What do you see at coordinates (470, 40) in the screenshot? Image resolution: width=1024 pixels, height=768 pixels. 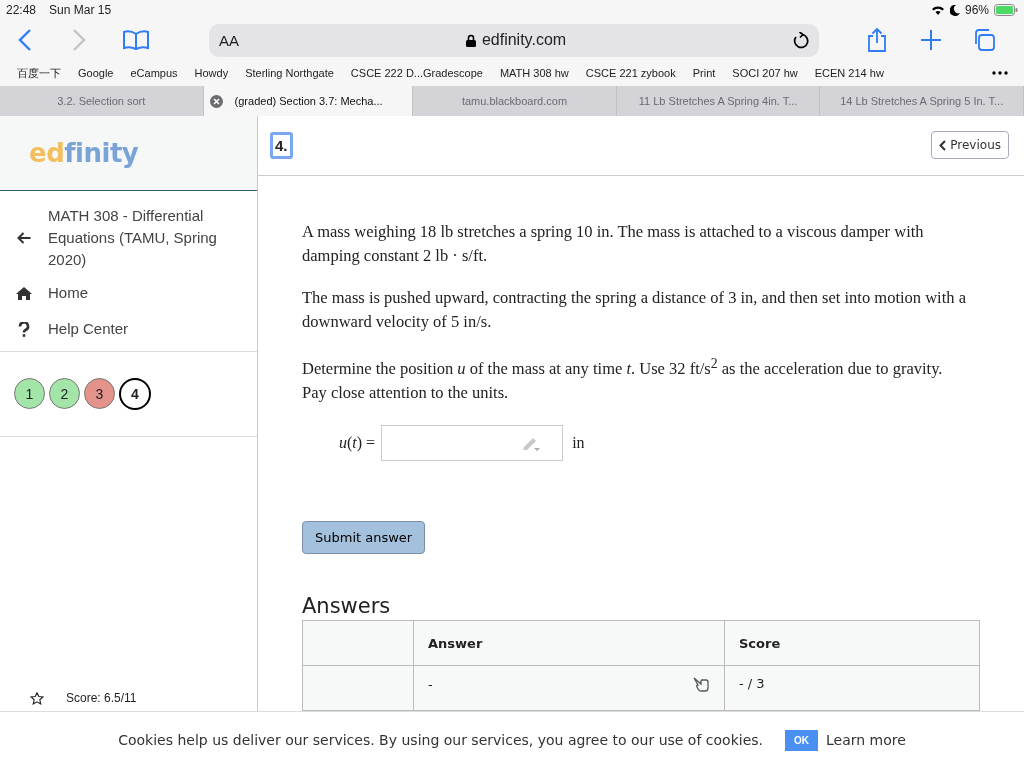 I see `lock-icon` at bounding box center [470, 40].